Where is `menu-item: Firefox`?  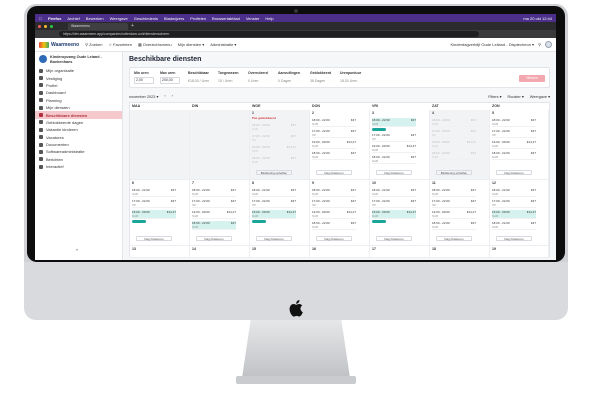
menu-item: Firefox is located at coordinates (54, 18).